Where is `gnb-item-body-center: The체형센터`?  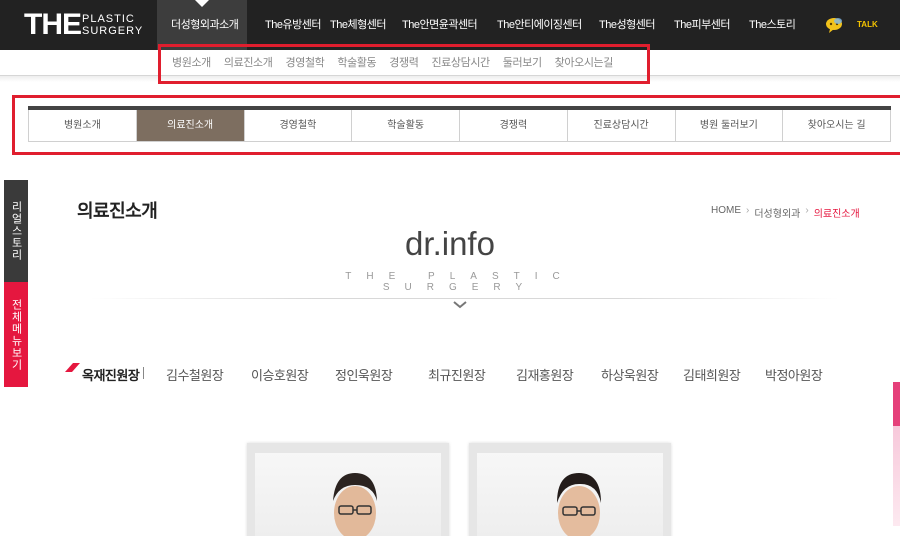
gnb-item-body-center: The체형센터 is located at coordinates (361, 25).